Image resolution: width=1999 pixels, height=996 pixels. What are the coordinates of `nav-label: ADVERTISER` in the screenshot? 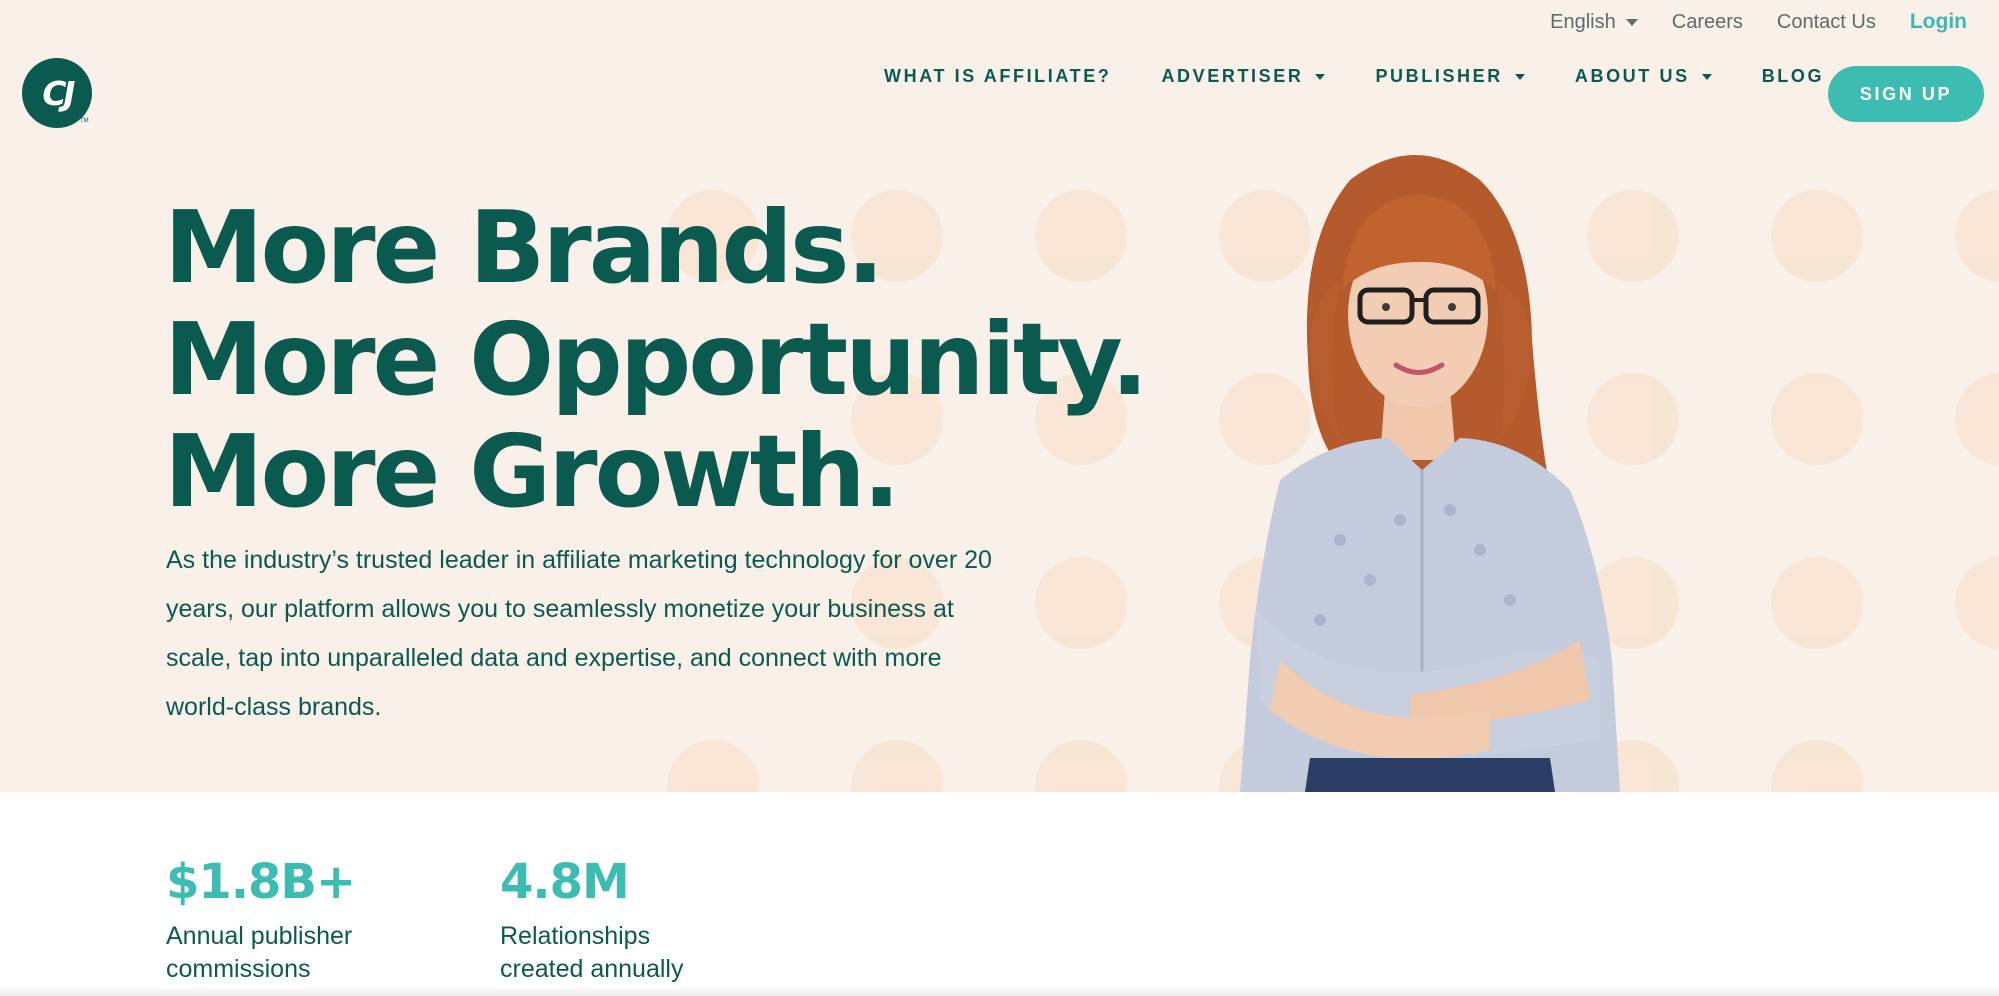 It's located at (1232, 76).